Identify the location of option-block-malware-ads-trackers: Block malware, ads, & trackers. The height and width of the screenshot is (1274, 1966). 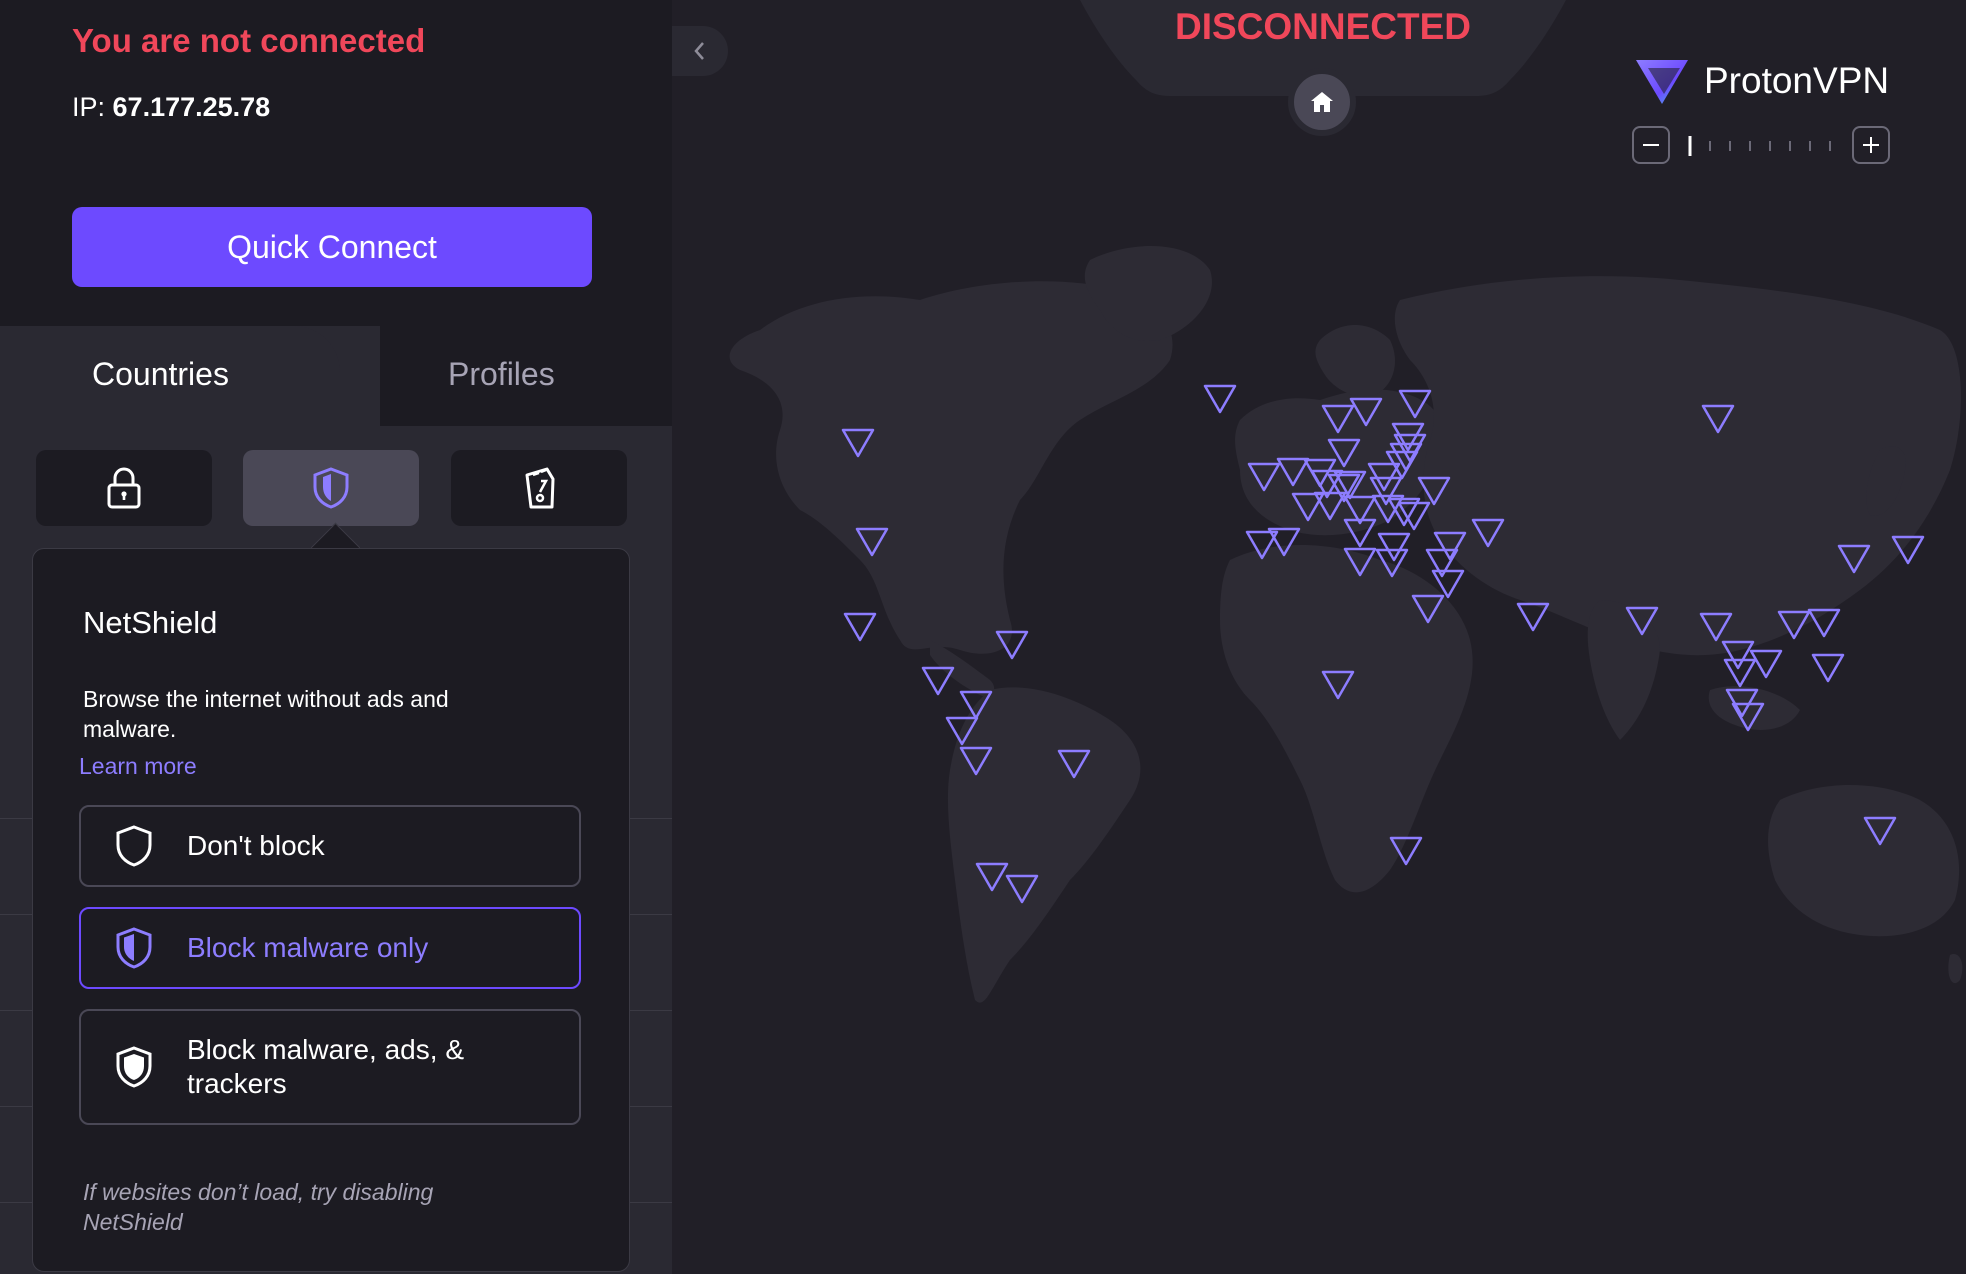
(330, 1067).